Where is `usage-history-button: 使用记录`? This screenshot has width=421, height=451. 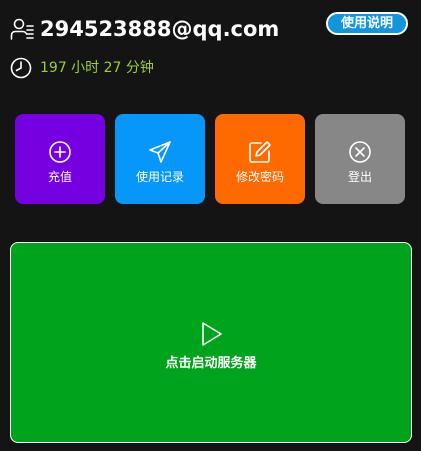 usage-history-button: 使用记录 is located at coordinates (160, 159).